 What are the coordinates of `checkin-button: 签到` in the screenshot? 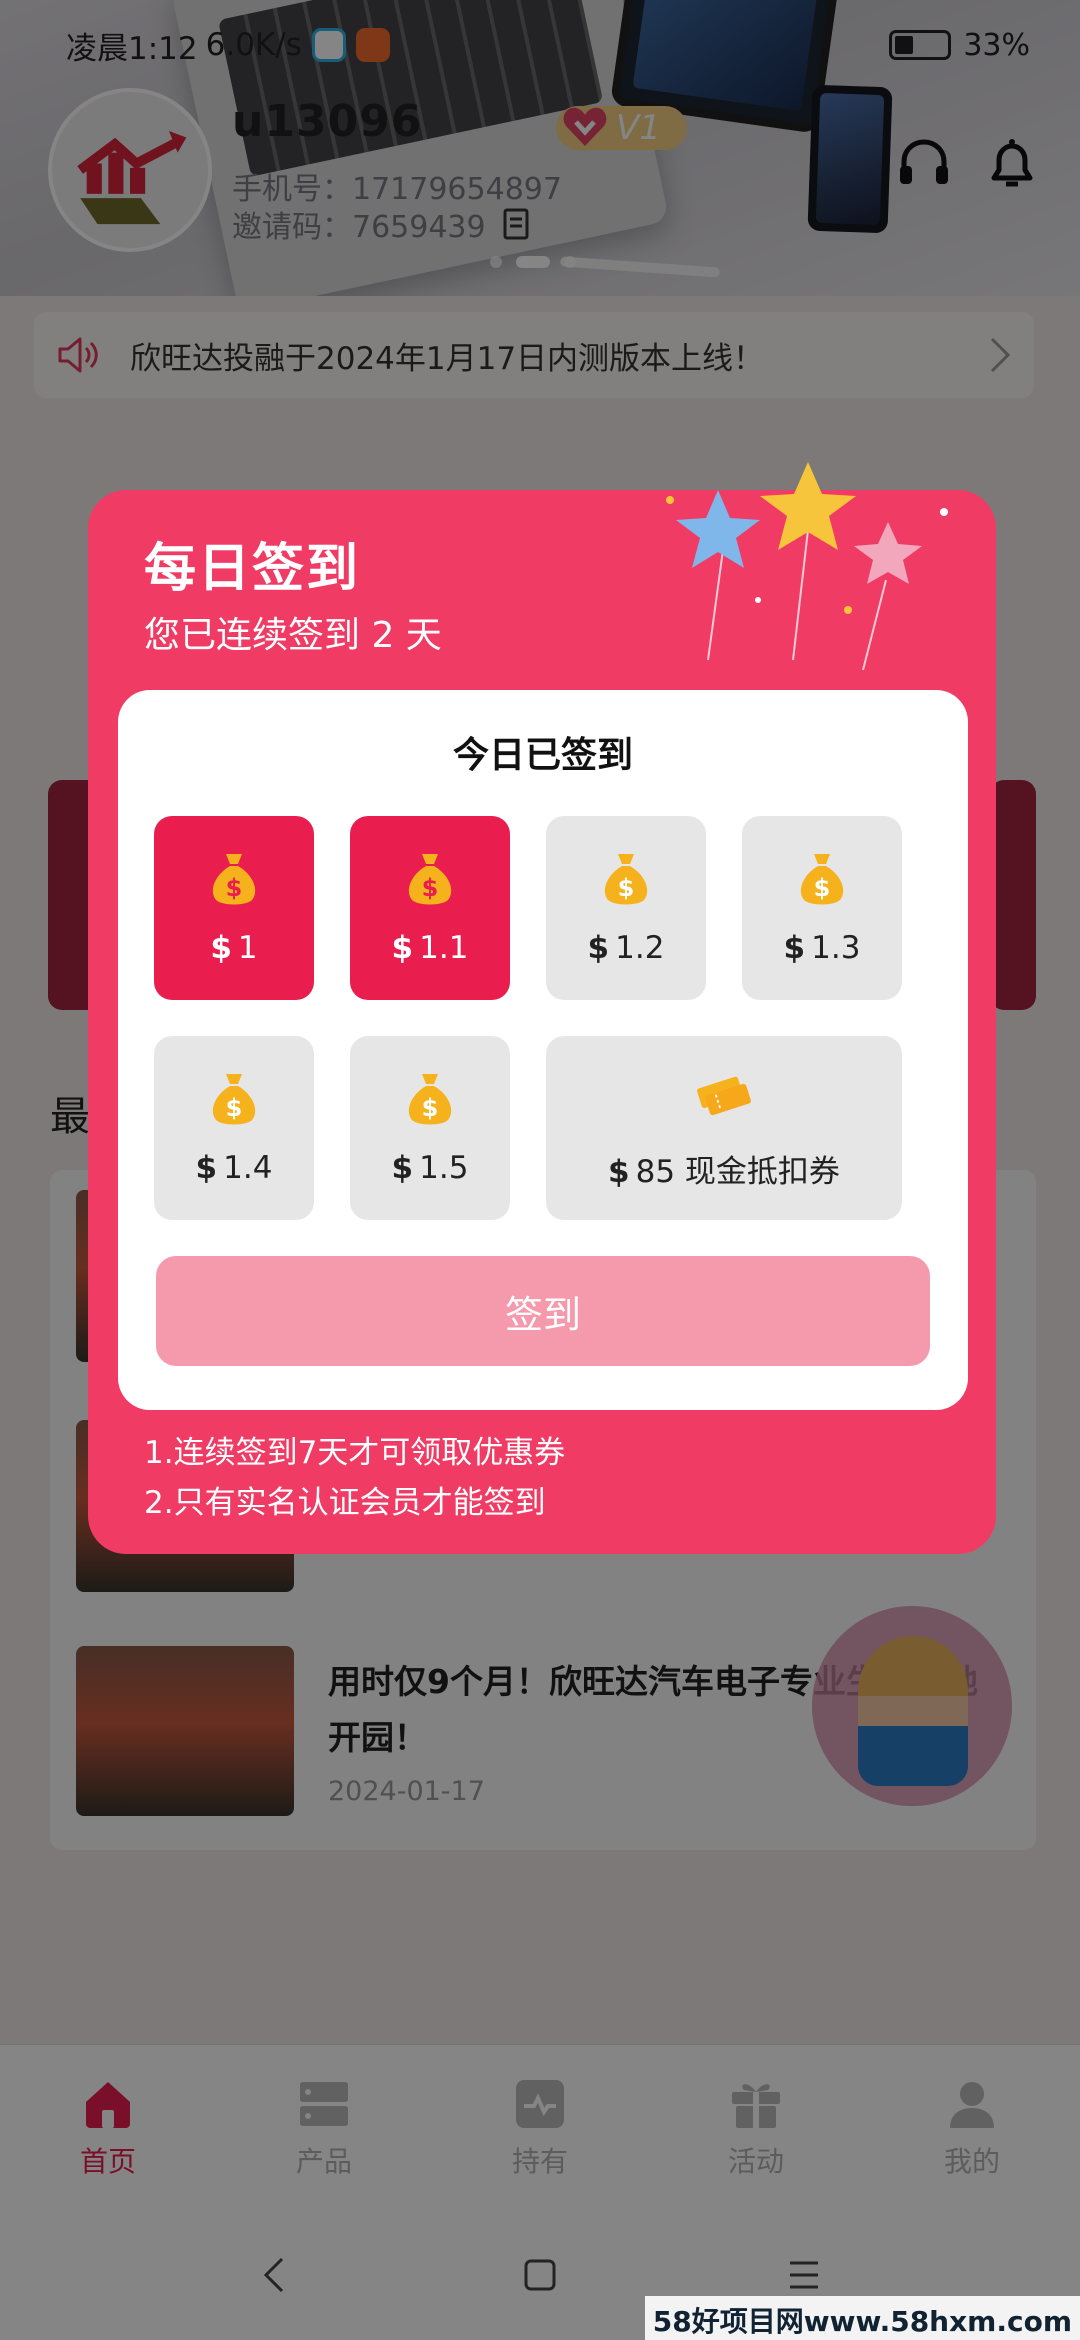 It's located at (543, 1311).